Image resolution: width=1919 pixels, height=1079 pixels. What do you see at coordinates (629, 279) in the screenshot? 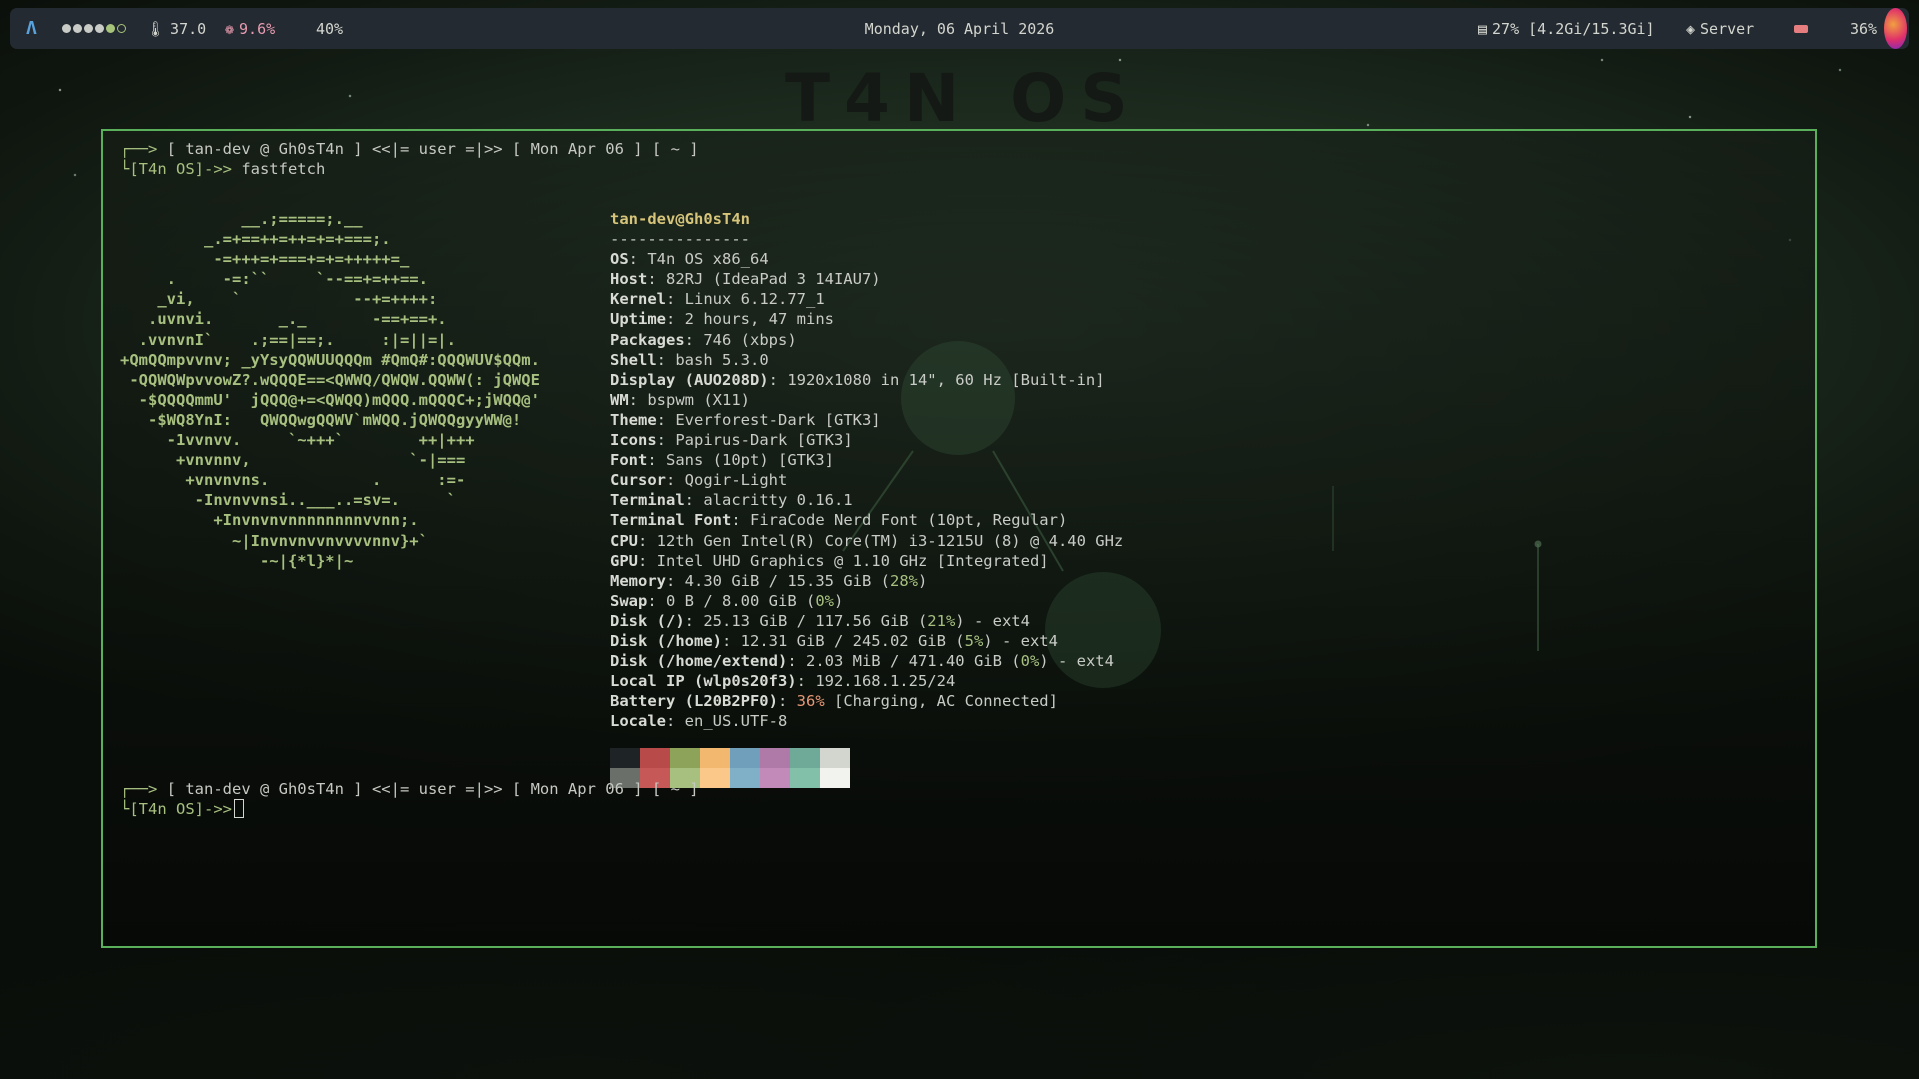
I see `info-key: Host` at bounding box center [629, 279].